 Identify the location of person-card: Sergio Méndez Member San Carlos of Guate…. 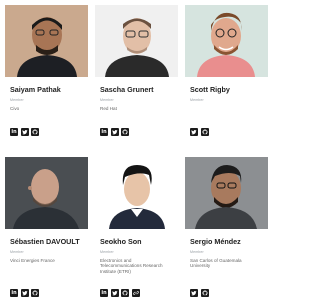
(226, 230).